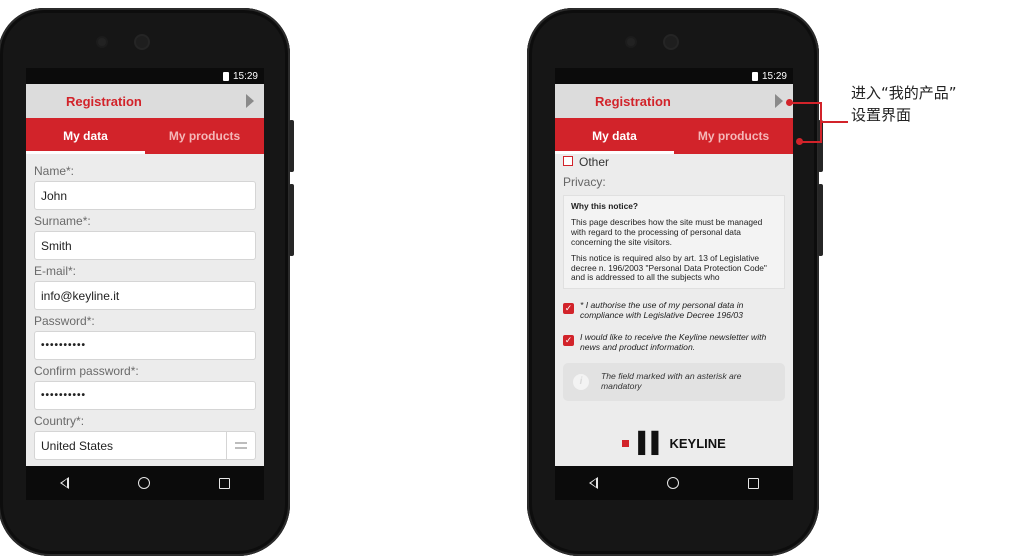  What do you see at coordinates (904, 93) in the screenshot?
I see `callout-line-1: 进入“我的产品”` at bounding box center [904, 93].